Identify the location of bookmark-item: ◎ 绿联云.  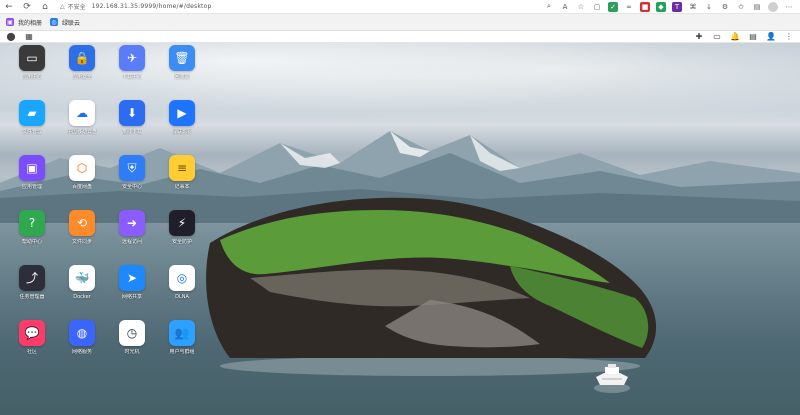
(65, 22).